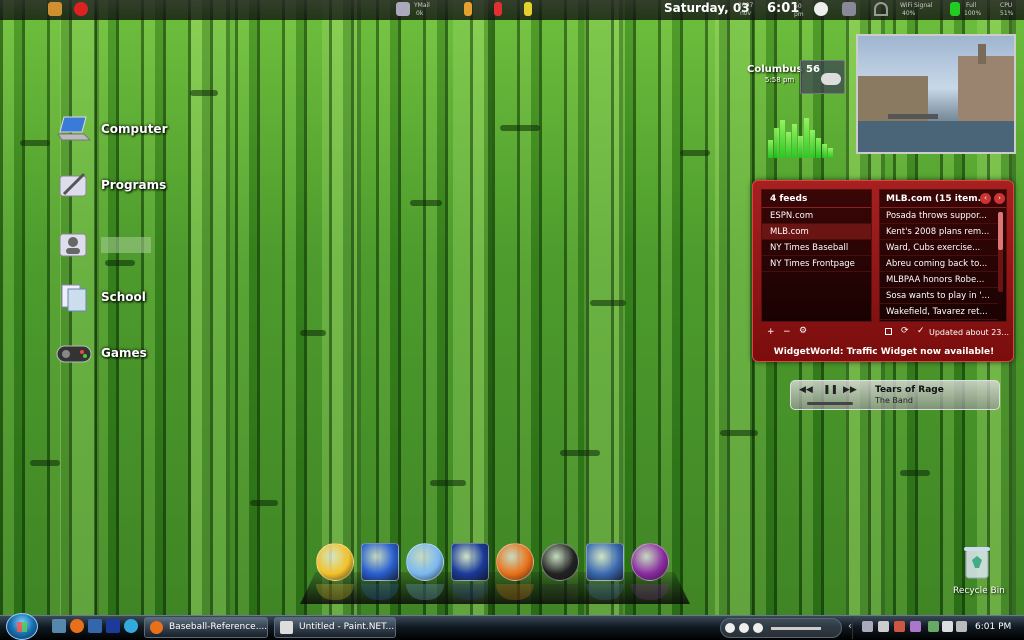 This screenshot has width=1024, height=640. What do you see at coordinates (560, 562) in the screenshot?
I see `mvp-baseball-icon` at bounding box center [560, 562].